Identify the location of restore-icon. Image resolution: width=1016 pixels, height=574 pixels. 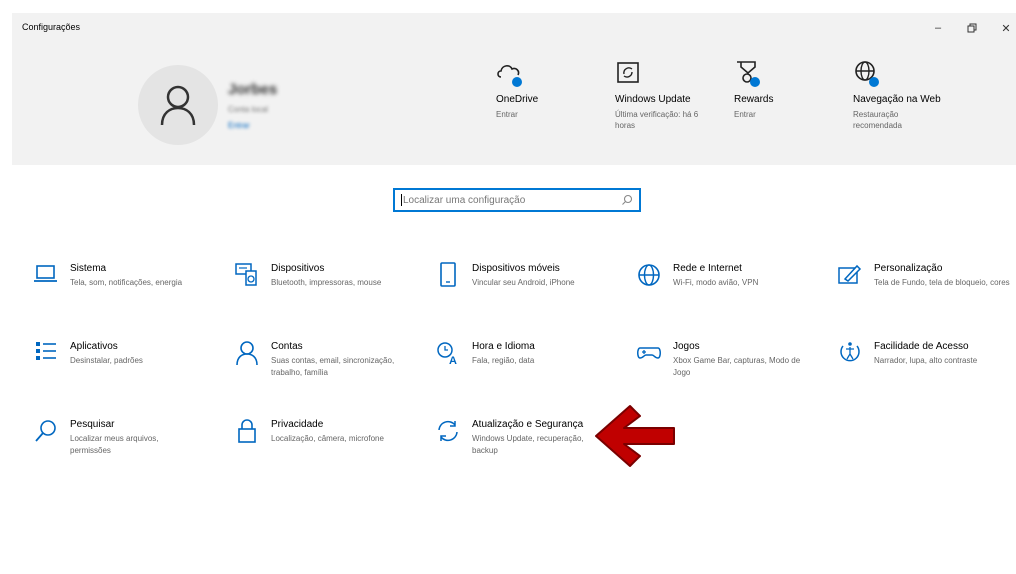
(972, 28).